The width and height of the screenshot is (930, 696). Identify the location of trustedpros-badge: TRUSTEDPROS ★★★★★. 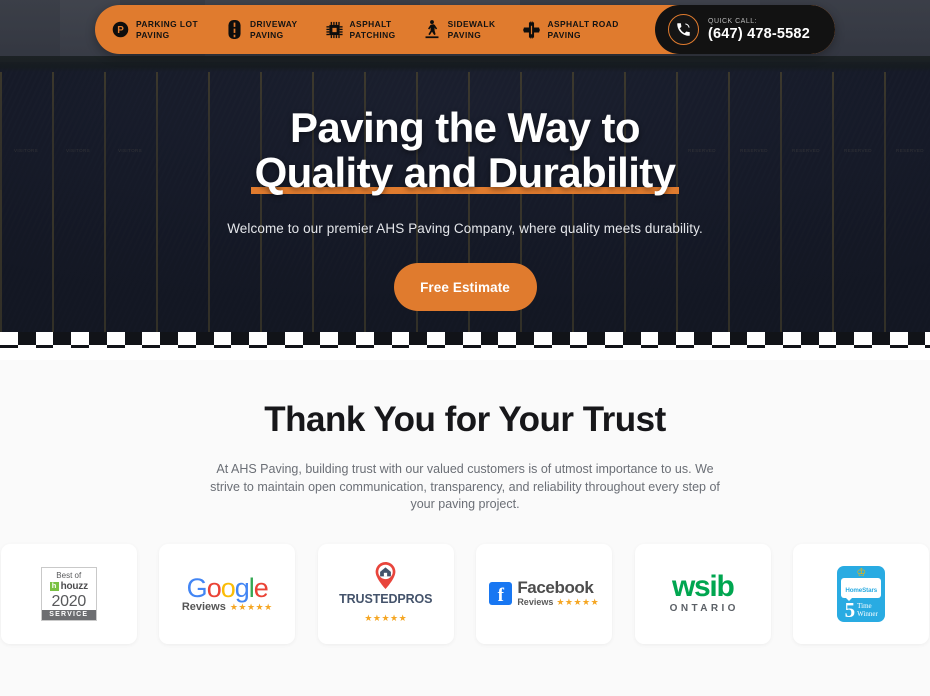
(386, 593).